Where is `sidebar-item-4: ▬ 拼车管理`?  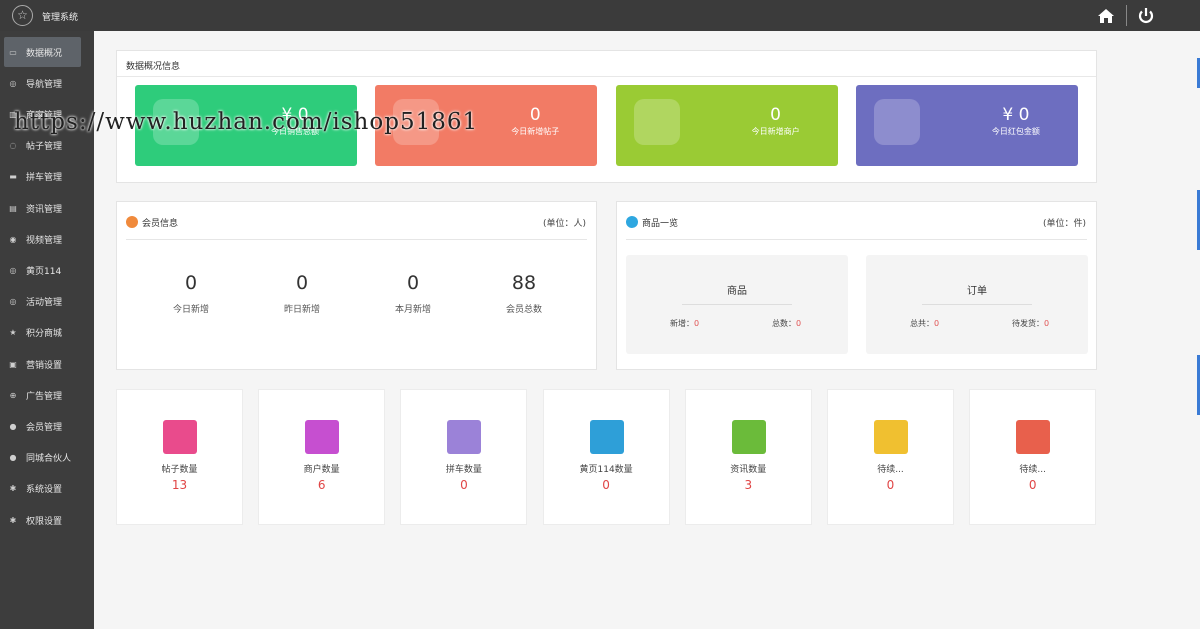 sidebar-item-4: ▬ 拼车管理 is located at coordinates (42, 177).